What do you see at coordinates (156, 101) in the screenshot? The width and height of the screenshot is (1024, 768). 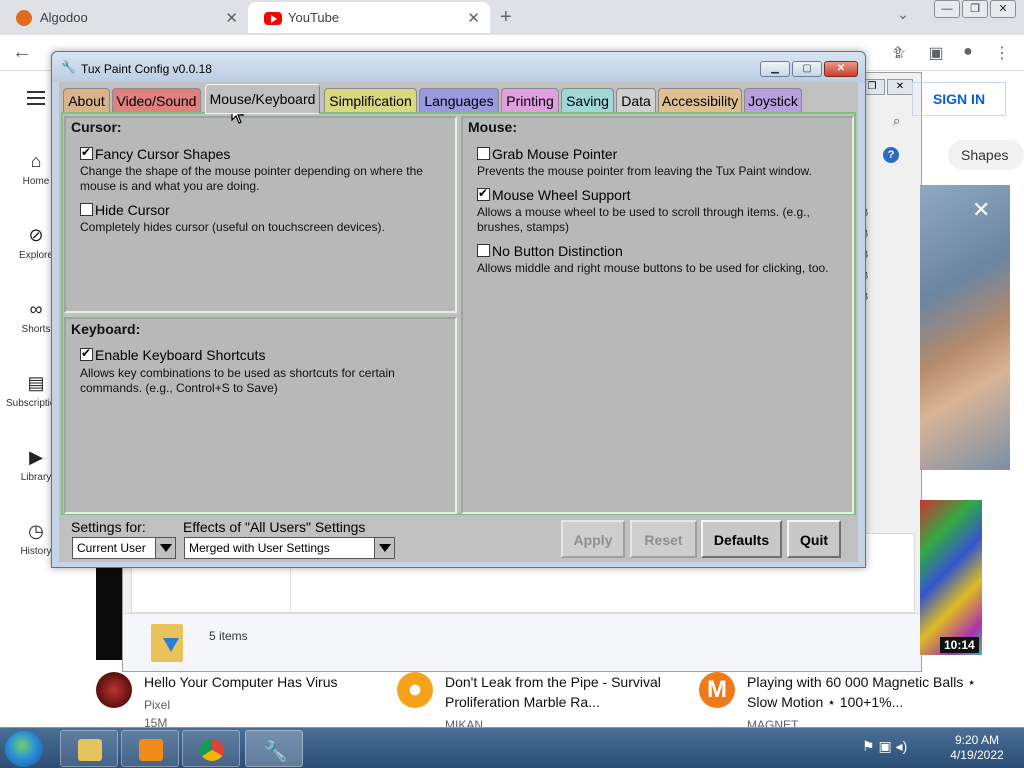 I see `tab-video-sound: Video/Sound` at bounding box center [156, 101].